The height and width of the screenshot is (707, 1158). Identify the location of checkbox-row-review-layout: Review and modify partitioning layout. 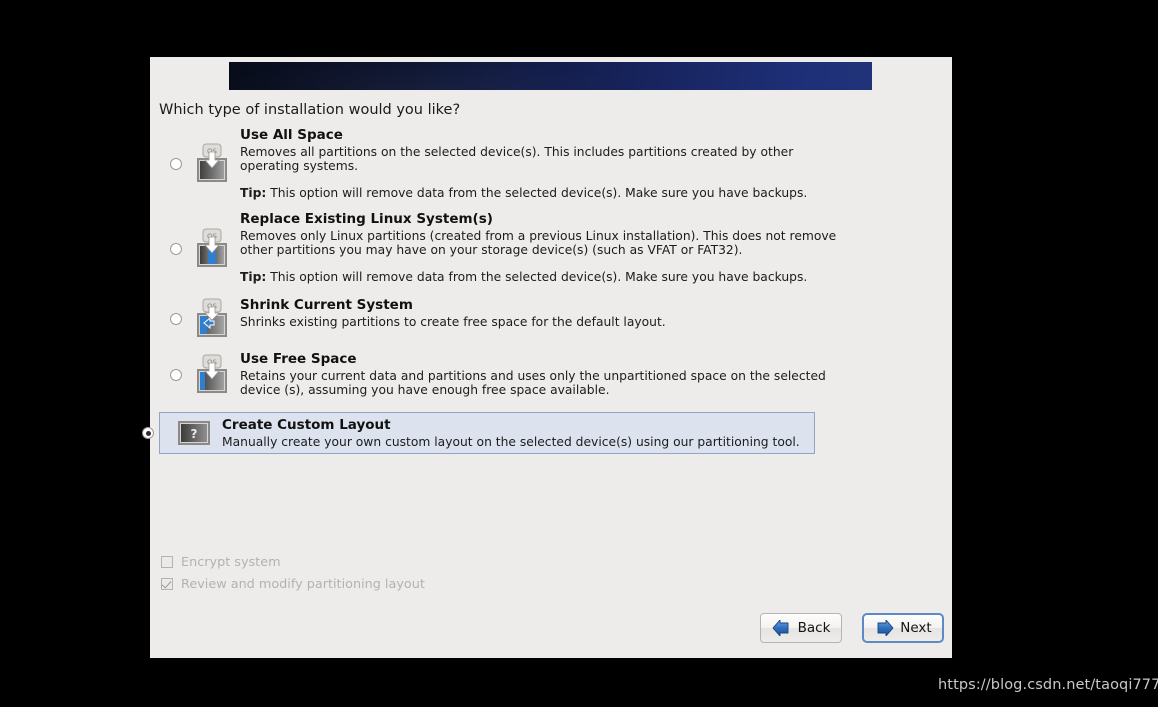
(293, 584).